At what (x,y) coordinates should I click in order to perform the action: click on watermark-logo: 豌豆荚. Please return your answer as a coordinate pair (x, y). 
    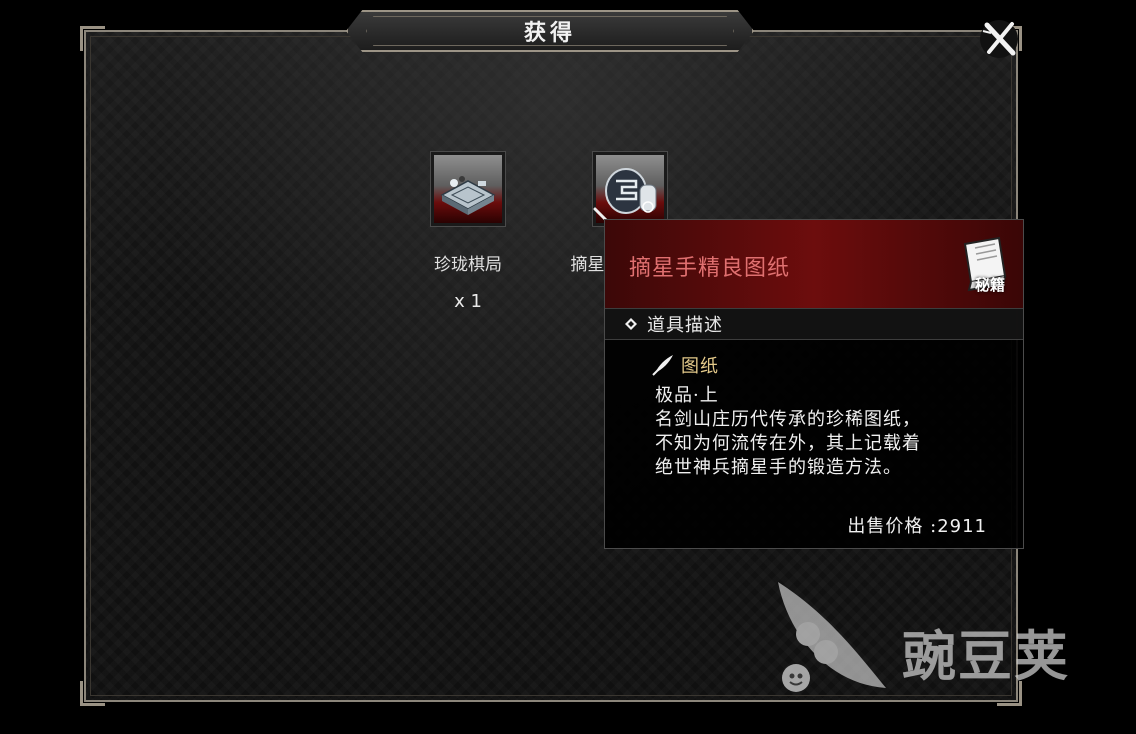
    Looking at the image, I should click on (938, 639).